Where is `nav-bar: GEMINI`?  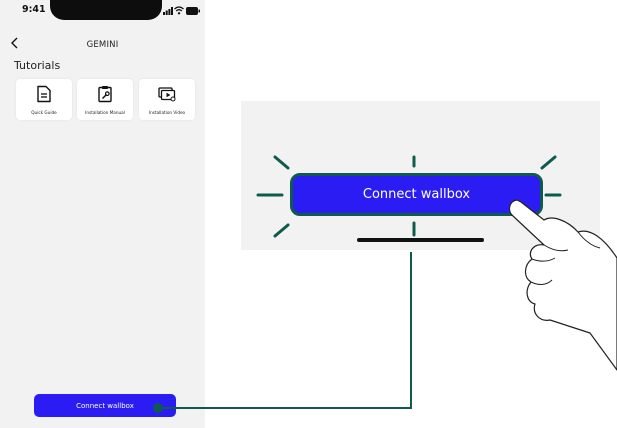 nav-bar: GEMINI is located at coordinates (102, 44).